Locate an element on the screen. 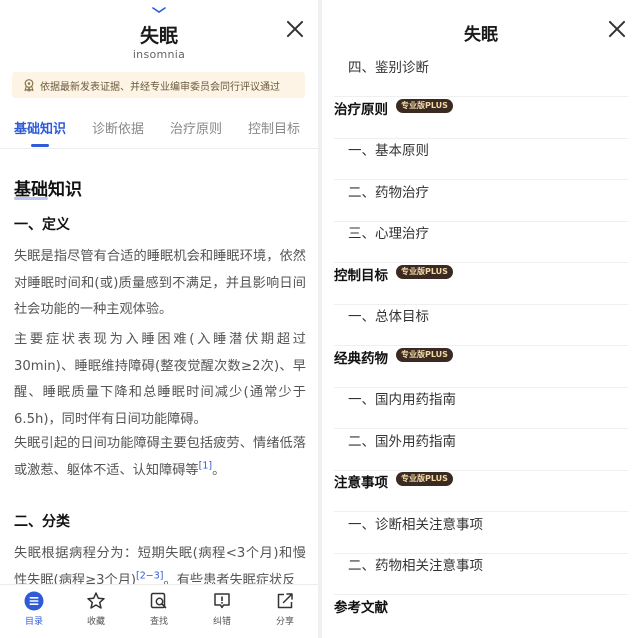  toc-item: 一、总体目标 is located at coordinates (481, 325).